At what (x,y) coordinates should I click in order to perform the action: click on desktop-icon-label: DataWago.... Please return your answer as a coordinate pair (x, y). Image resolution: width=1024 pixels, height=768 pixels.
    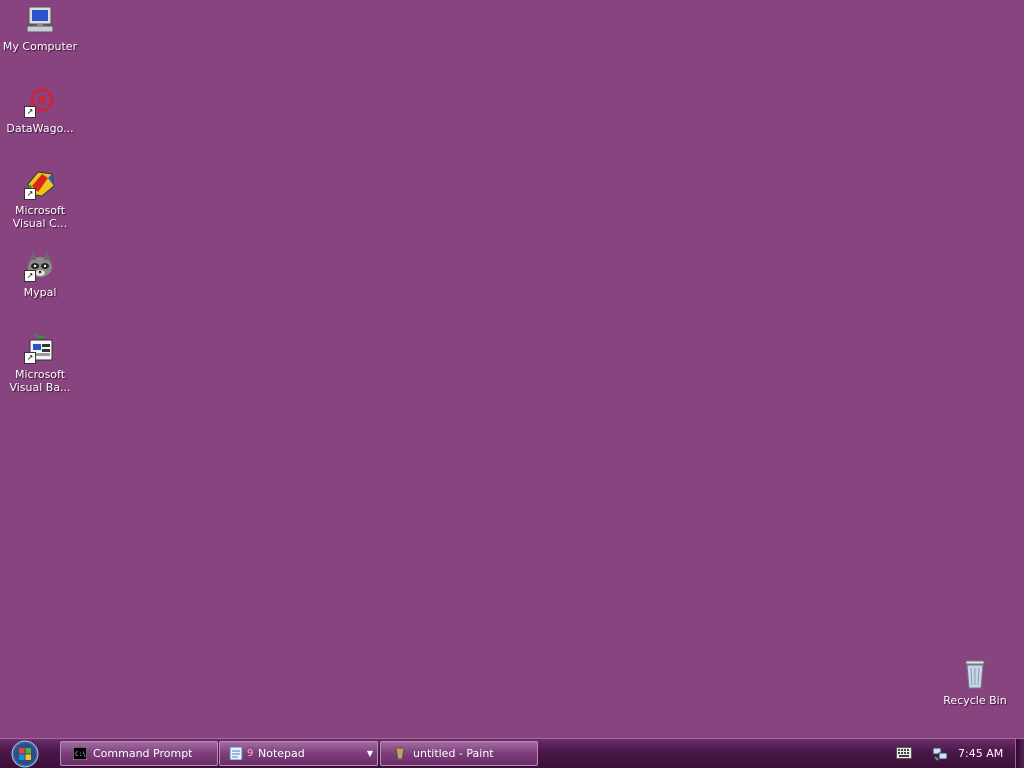
    Looking at the image, I should click on (40, 128).